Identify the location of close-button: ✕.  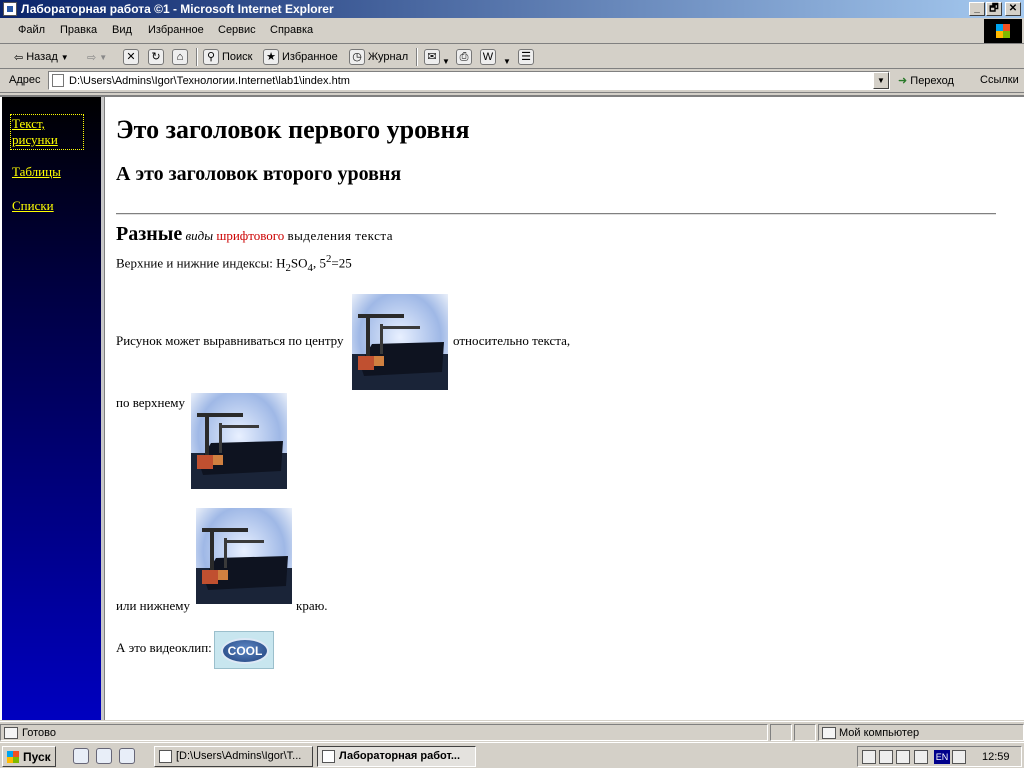
(1013, 9).